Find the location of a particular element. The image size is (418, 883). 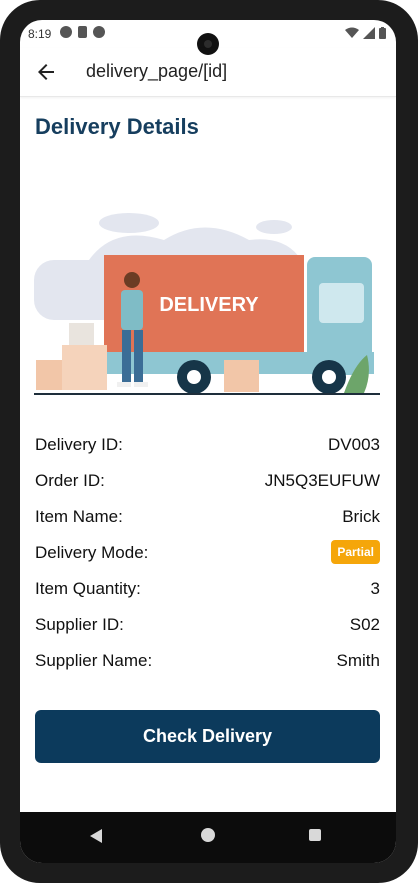

app-bar-title: delivery_page/[id] is located at coordinates (157, 71).